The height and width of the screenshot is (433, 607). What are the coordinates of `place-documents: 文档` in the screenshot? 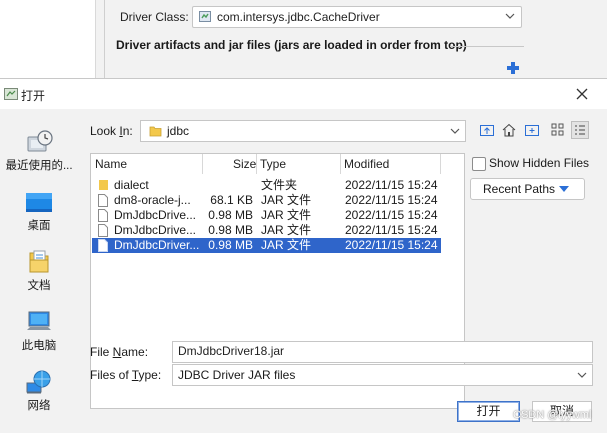 It's located at (39, 271).